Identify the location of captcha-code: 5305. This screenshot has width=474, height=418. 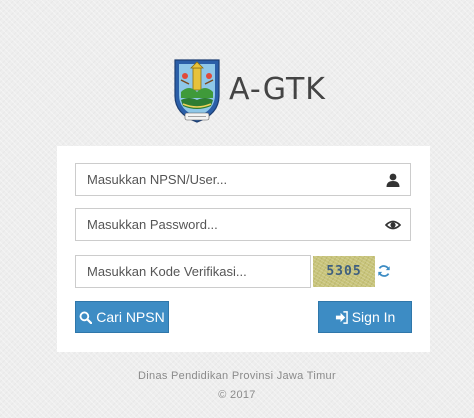
(344, 271).